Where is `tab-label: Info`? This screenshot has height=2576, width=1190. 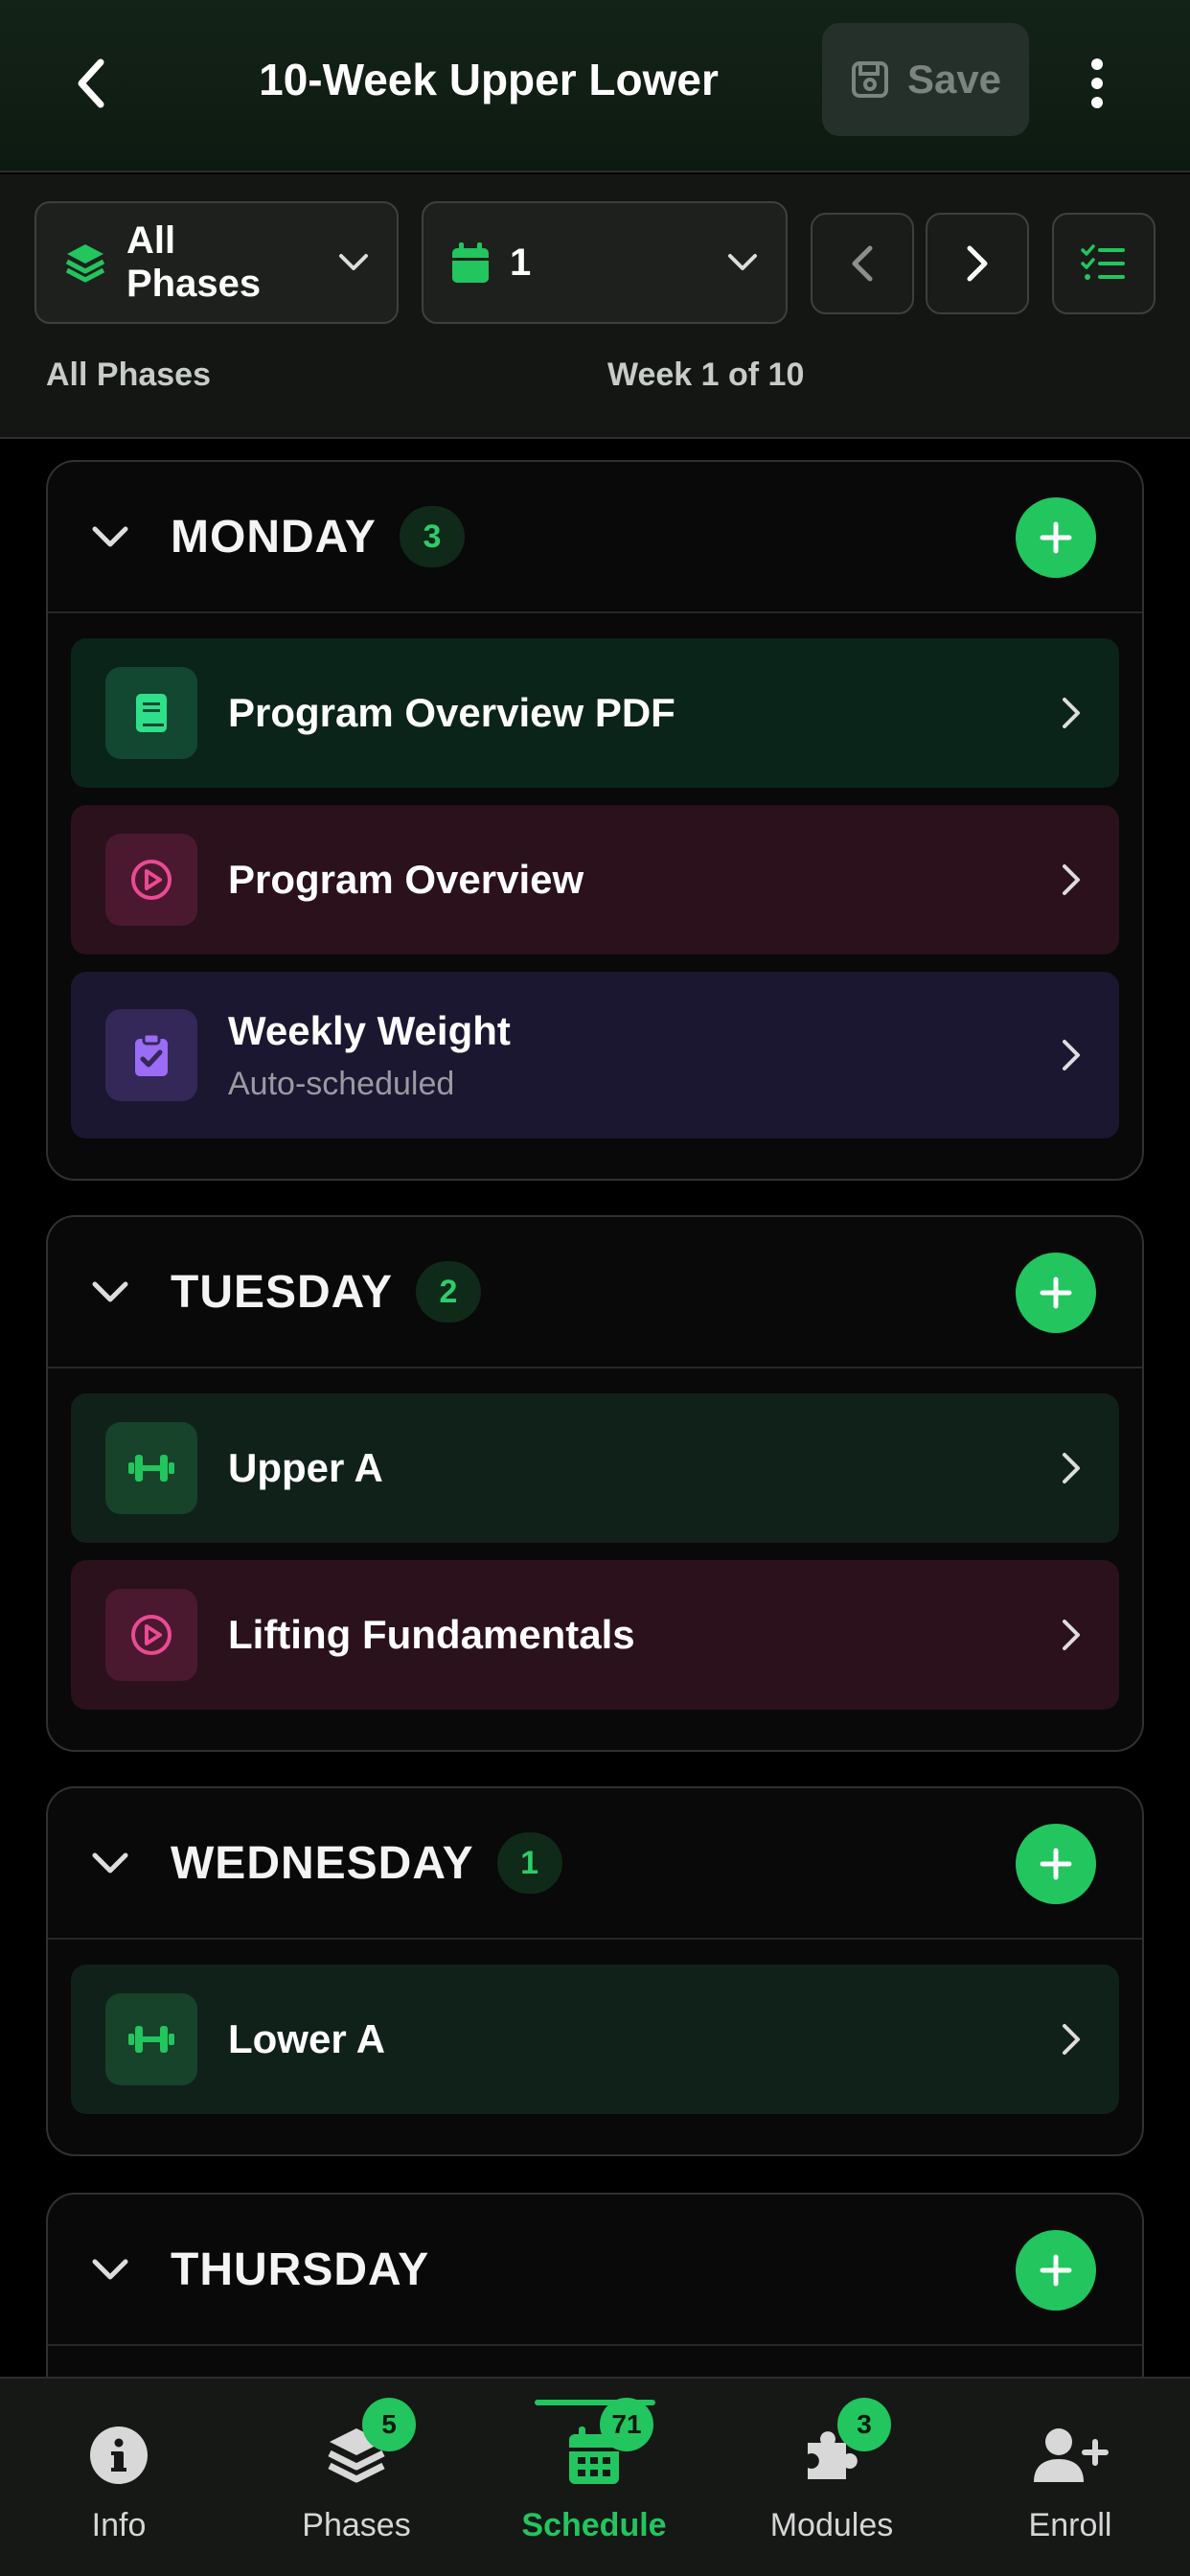 tab-label: Info is located at coordinates (119, 2525).